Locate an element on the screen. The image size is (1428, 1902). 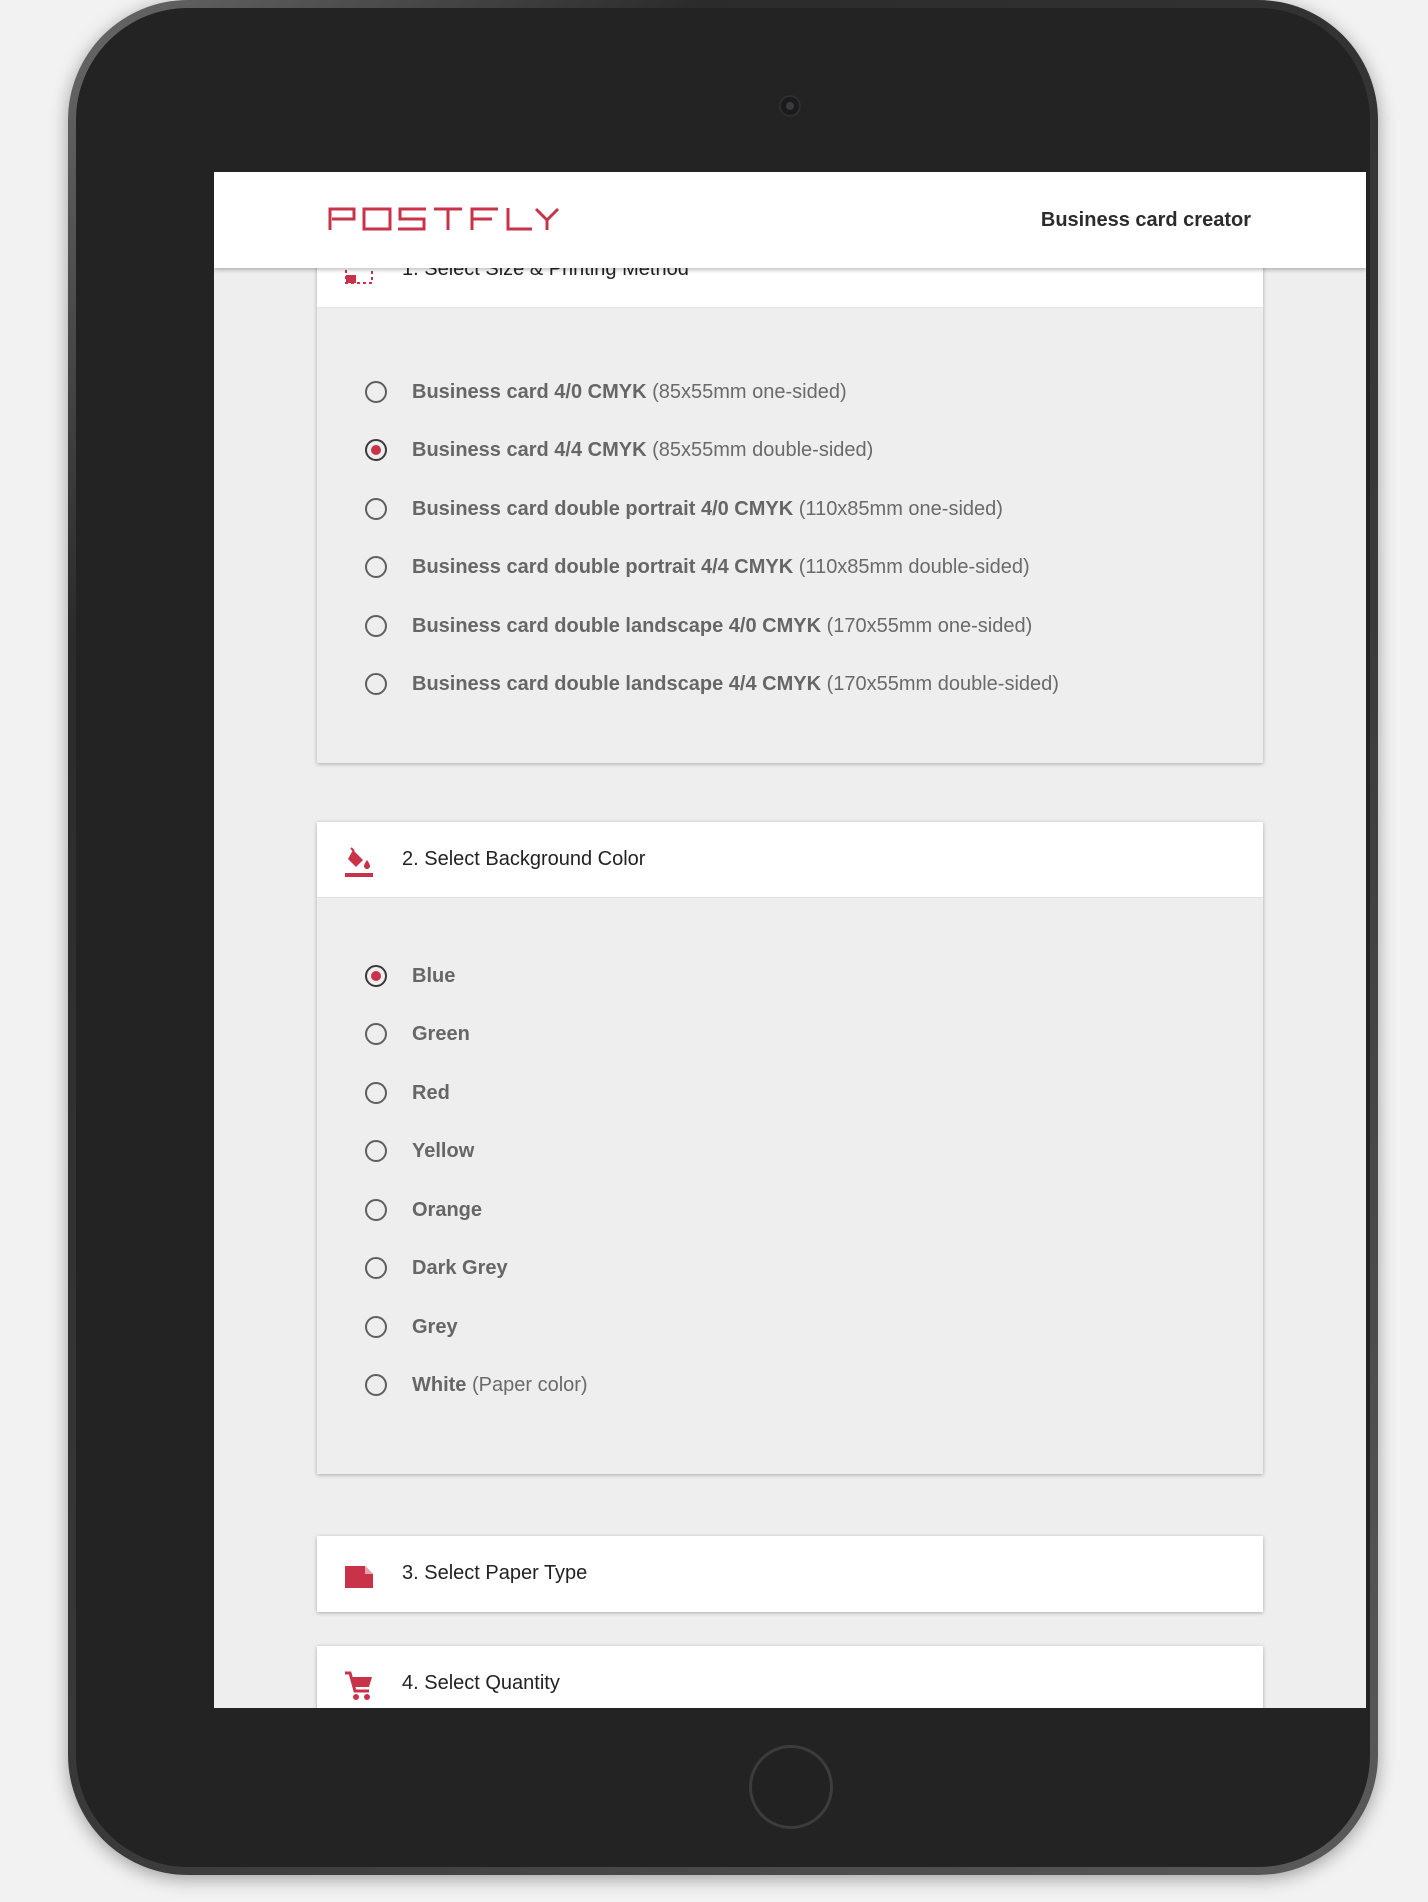
color-option: White (Paper color) is located at coordinates (476, 1385).